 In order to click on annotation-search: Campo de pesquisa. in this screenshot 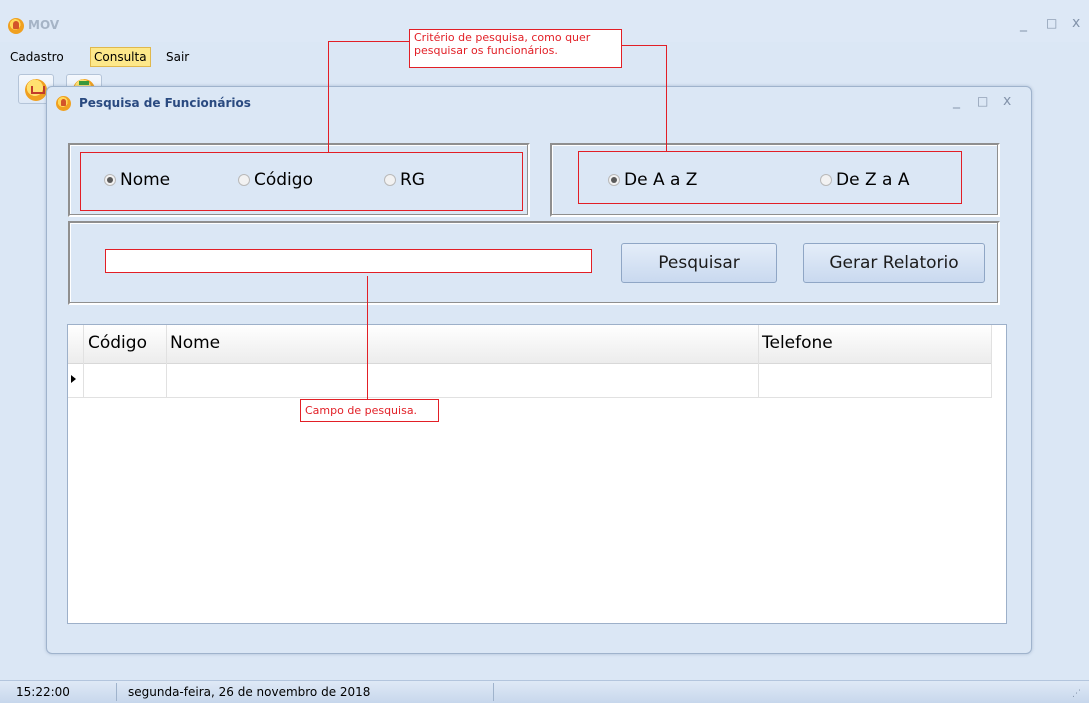, I will do `click(369, 410)`.